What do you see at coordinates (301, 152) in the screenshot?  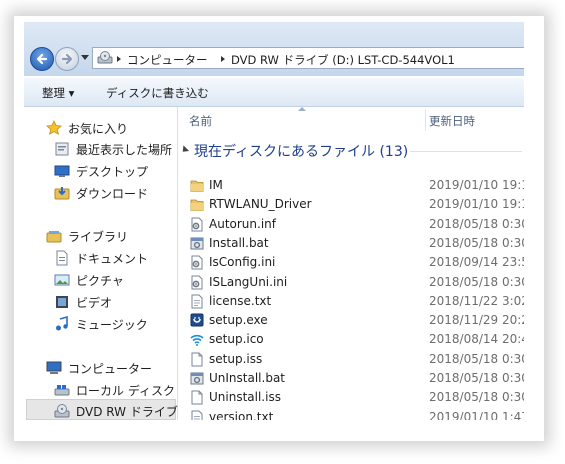 I see `group-label: 現在ディスクにあるファイル (13)` at bounding box center [301, 152].